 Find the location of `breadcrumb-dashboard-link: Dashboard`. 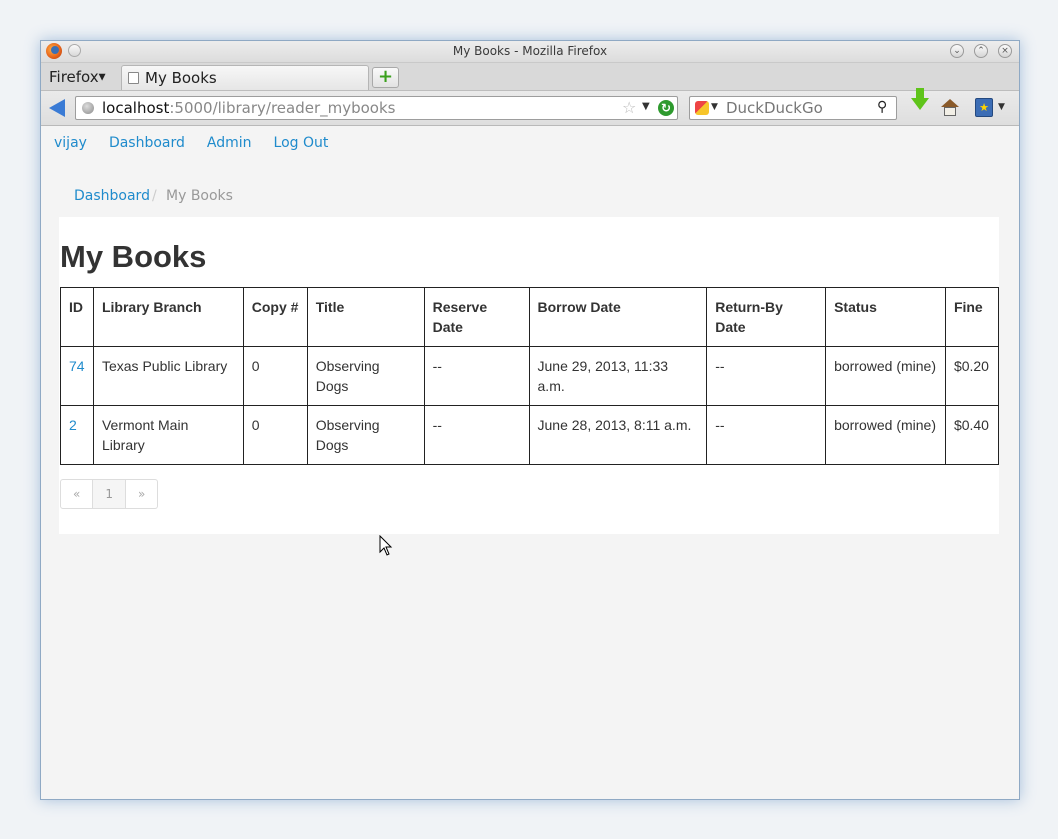

breadcrumb-dashboard-link: Dashboard is located at coordinates (112, 196).